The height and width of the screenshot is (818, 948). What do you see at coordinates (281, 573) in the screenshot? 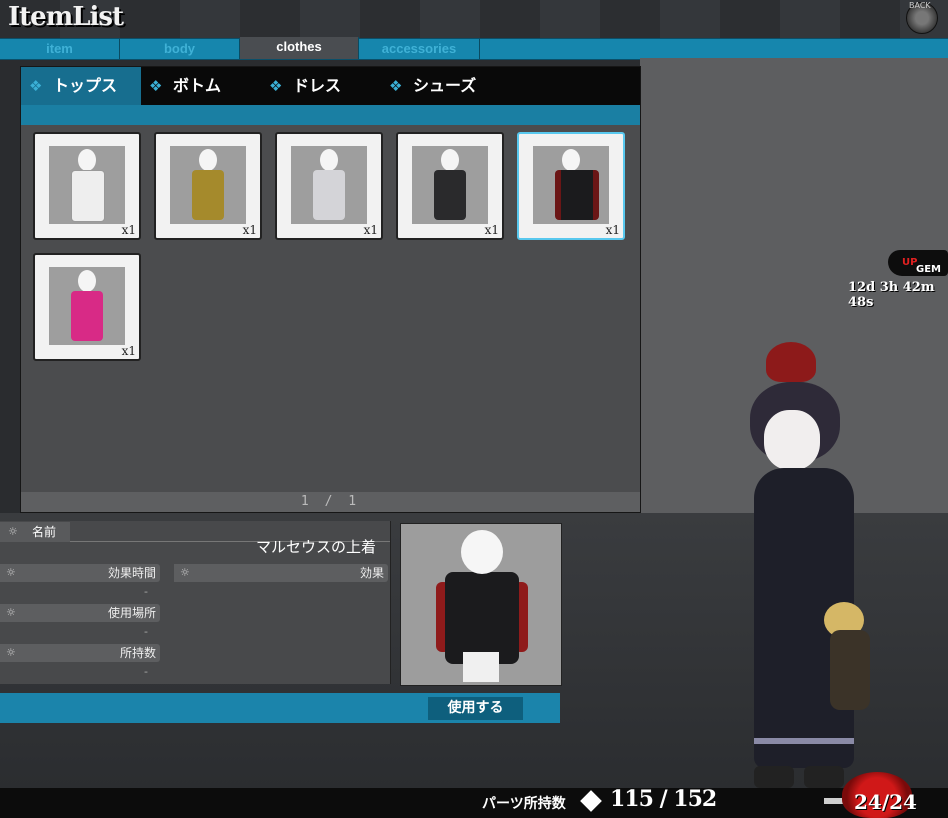
I see `effect-label: ☼ 効果` at bounding box center [281, 573].